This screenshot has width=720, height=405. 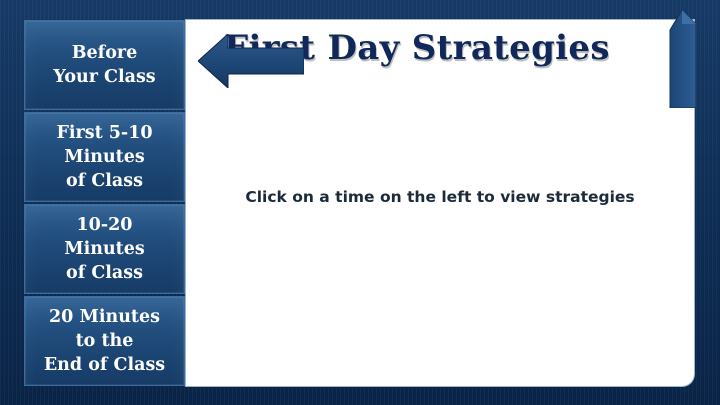 What do you see at coordinates (251, 61) in the screenshot?
I see `left-arrow-icon` at bounding box center [251, 61].